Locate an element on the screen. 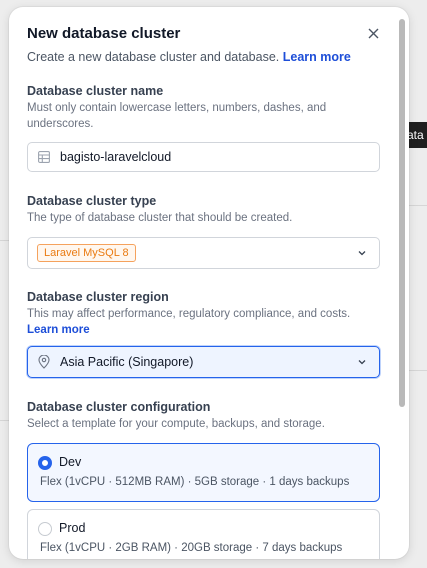  cluster-region-select: Asia Pacific (Singapore) is located at coordinates (203, 362).